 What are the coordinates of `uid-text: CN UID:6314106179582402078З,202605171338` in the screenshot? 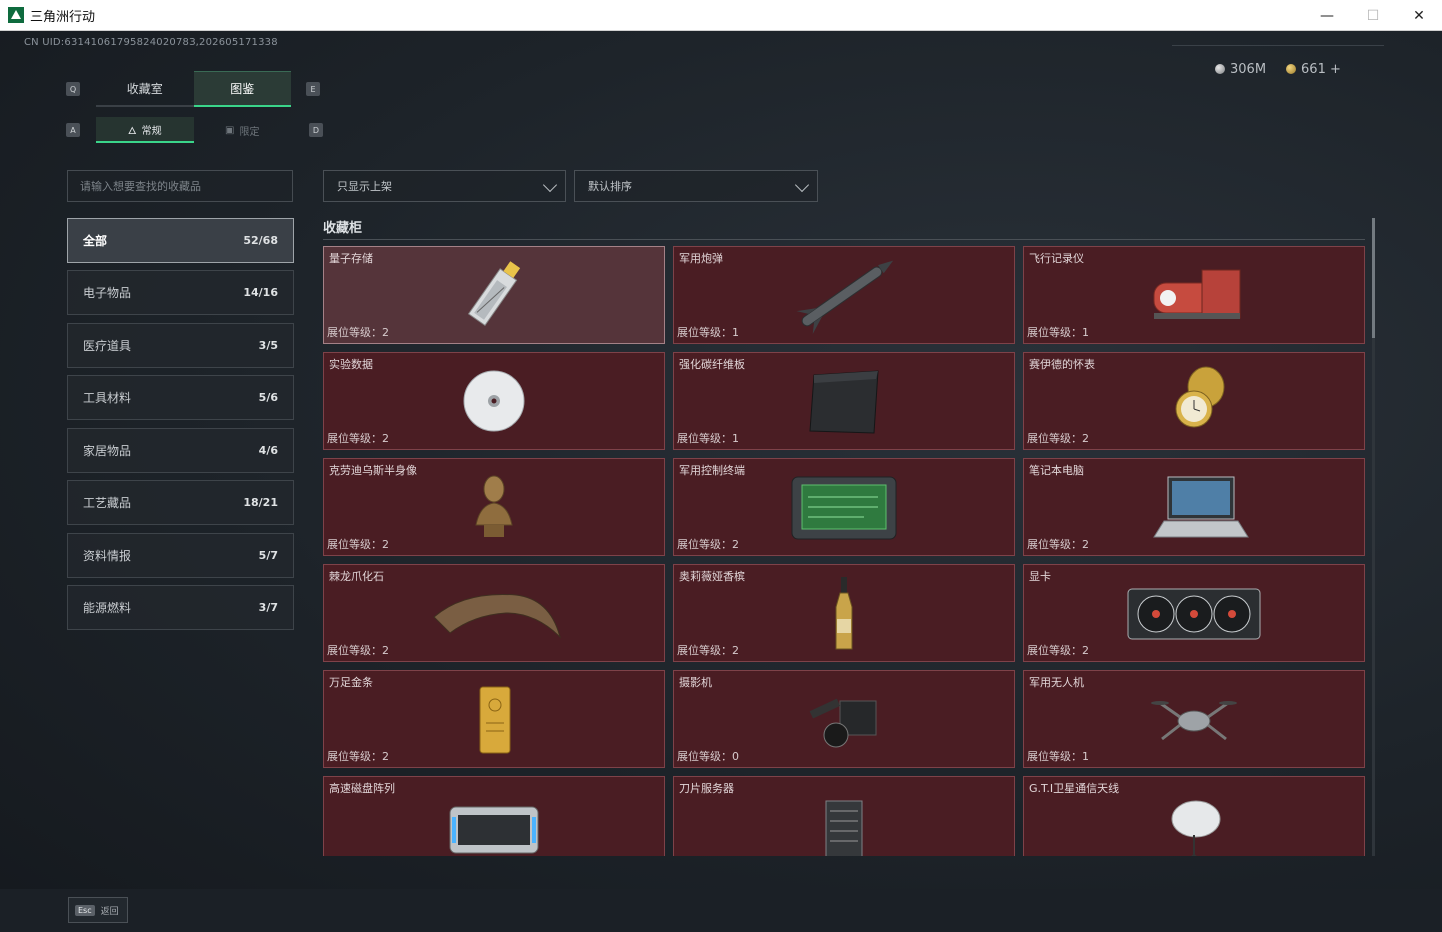 It's located at (151, 42).